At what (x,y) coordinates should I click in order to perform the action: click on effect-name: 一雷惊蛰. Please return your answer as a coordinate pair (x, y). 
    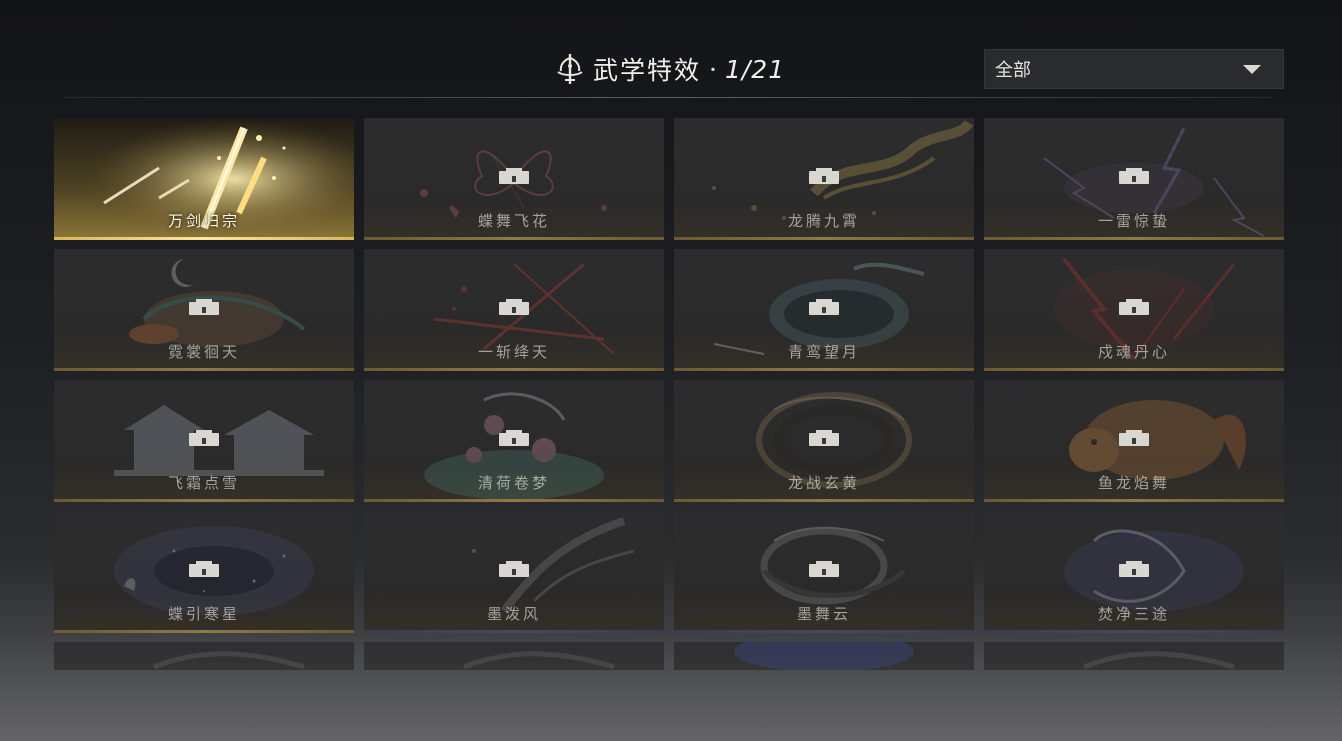
    Looking at the image, I should click on (1133, 221).